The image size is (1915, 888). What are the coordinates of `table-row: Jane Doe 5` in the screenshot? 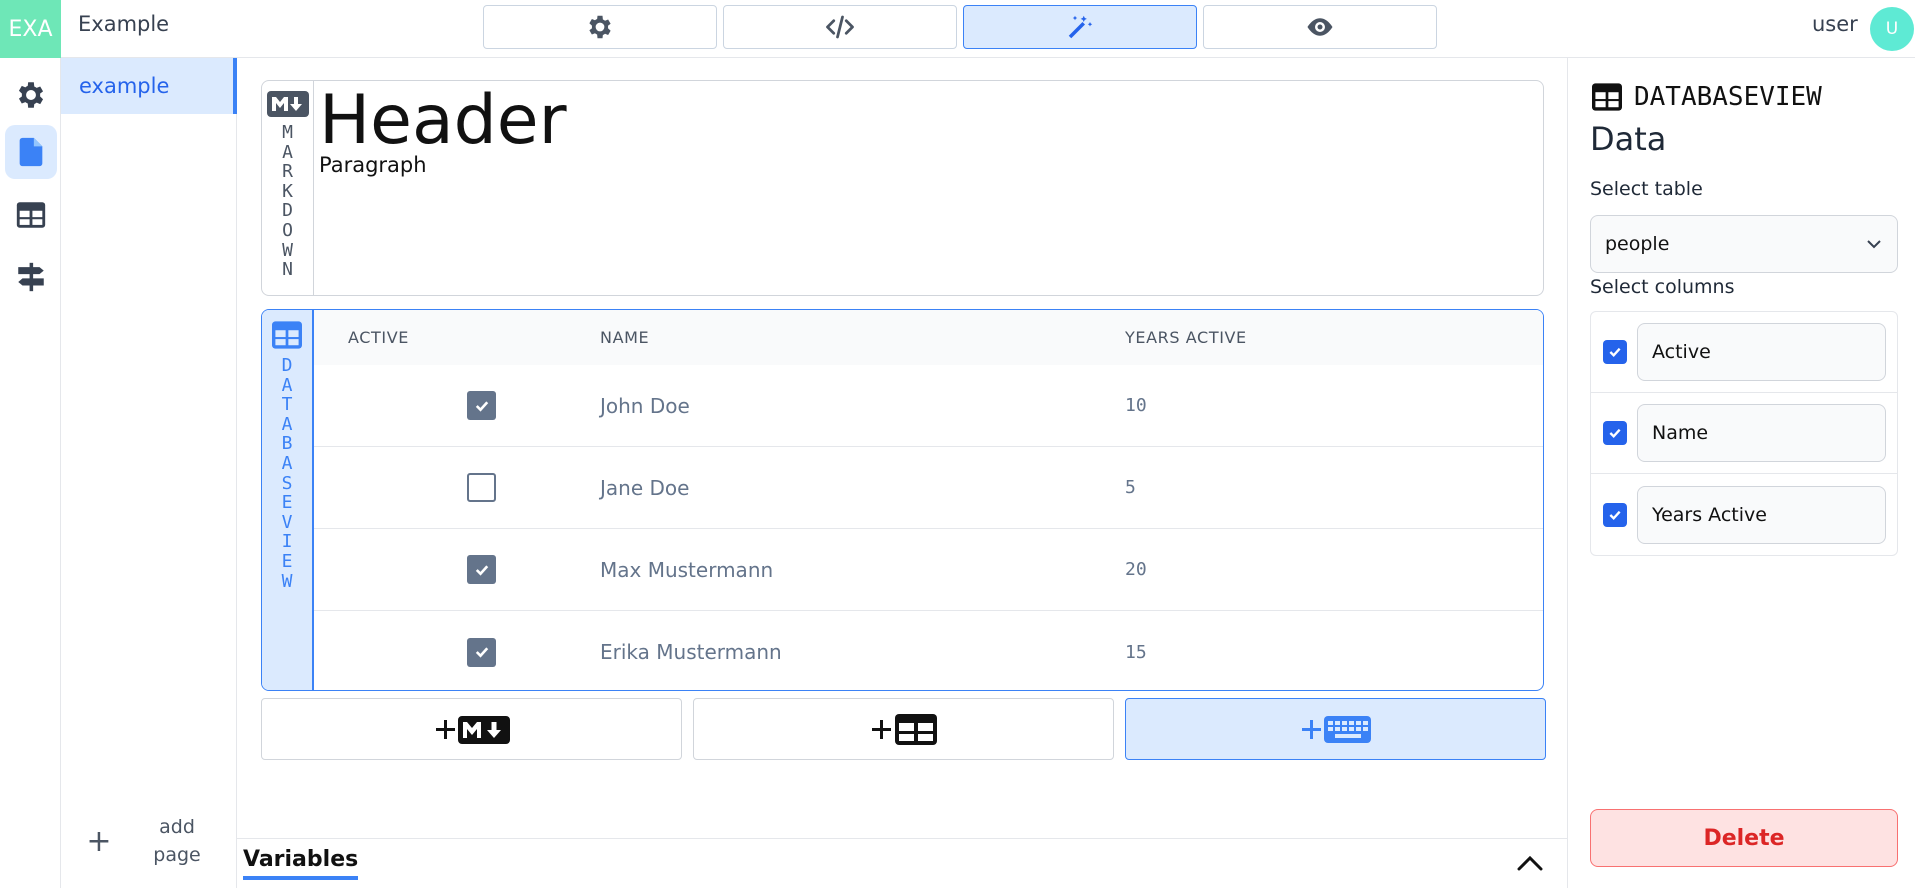 It's located at (928, 488).